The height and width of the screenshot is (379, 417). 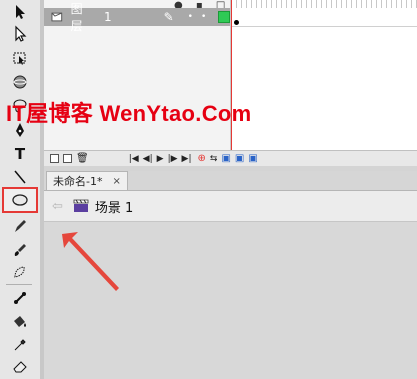 What do you see at coordinates (20, 154) in the screenshot?
I see `text-icon: T` at bounding box center [20, 154].